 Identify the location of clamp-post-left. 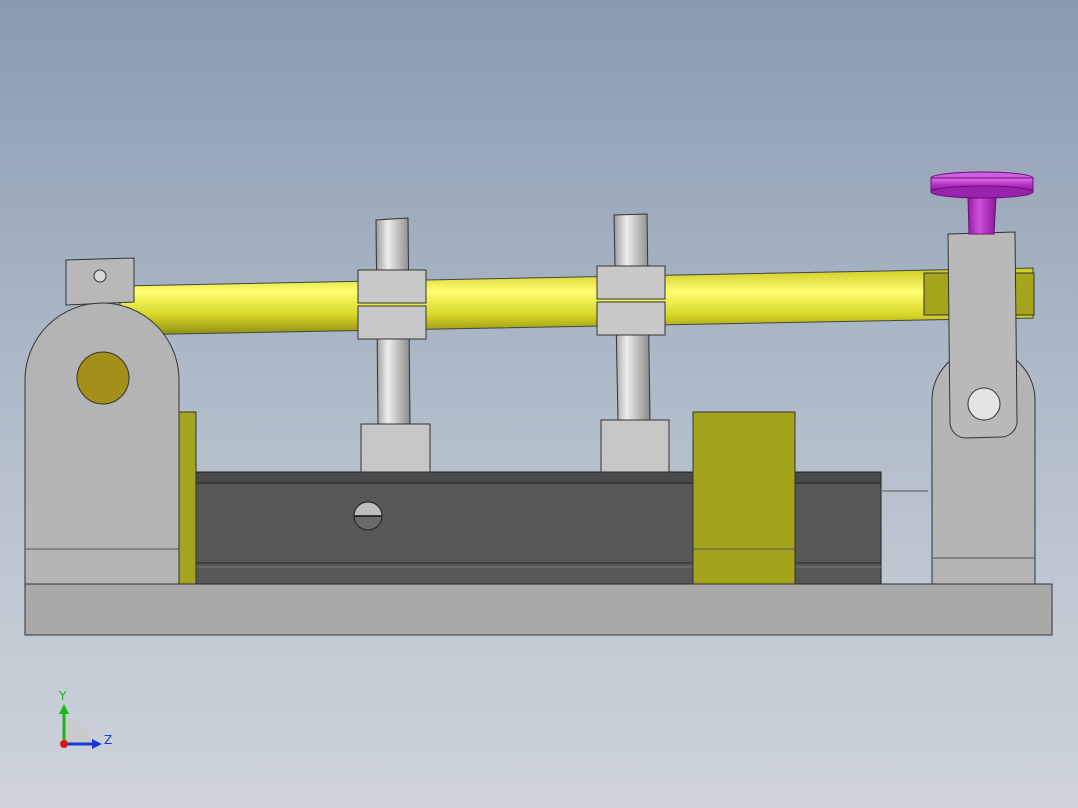
(395, 345).